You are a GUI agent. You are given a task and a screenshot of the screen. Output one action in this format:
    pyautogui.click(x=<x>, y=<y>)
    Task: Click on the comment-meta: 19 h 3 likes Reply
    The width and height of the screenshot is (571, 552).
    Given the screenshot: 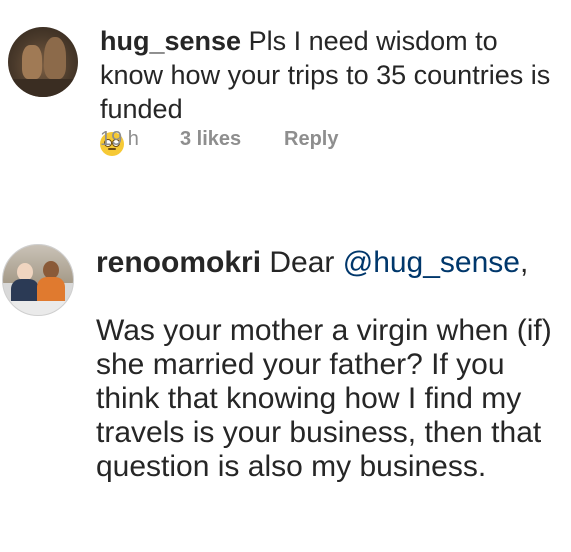 What is the action you would take?
    pyautogui.click(x=219, y=139)
    